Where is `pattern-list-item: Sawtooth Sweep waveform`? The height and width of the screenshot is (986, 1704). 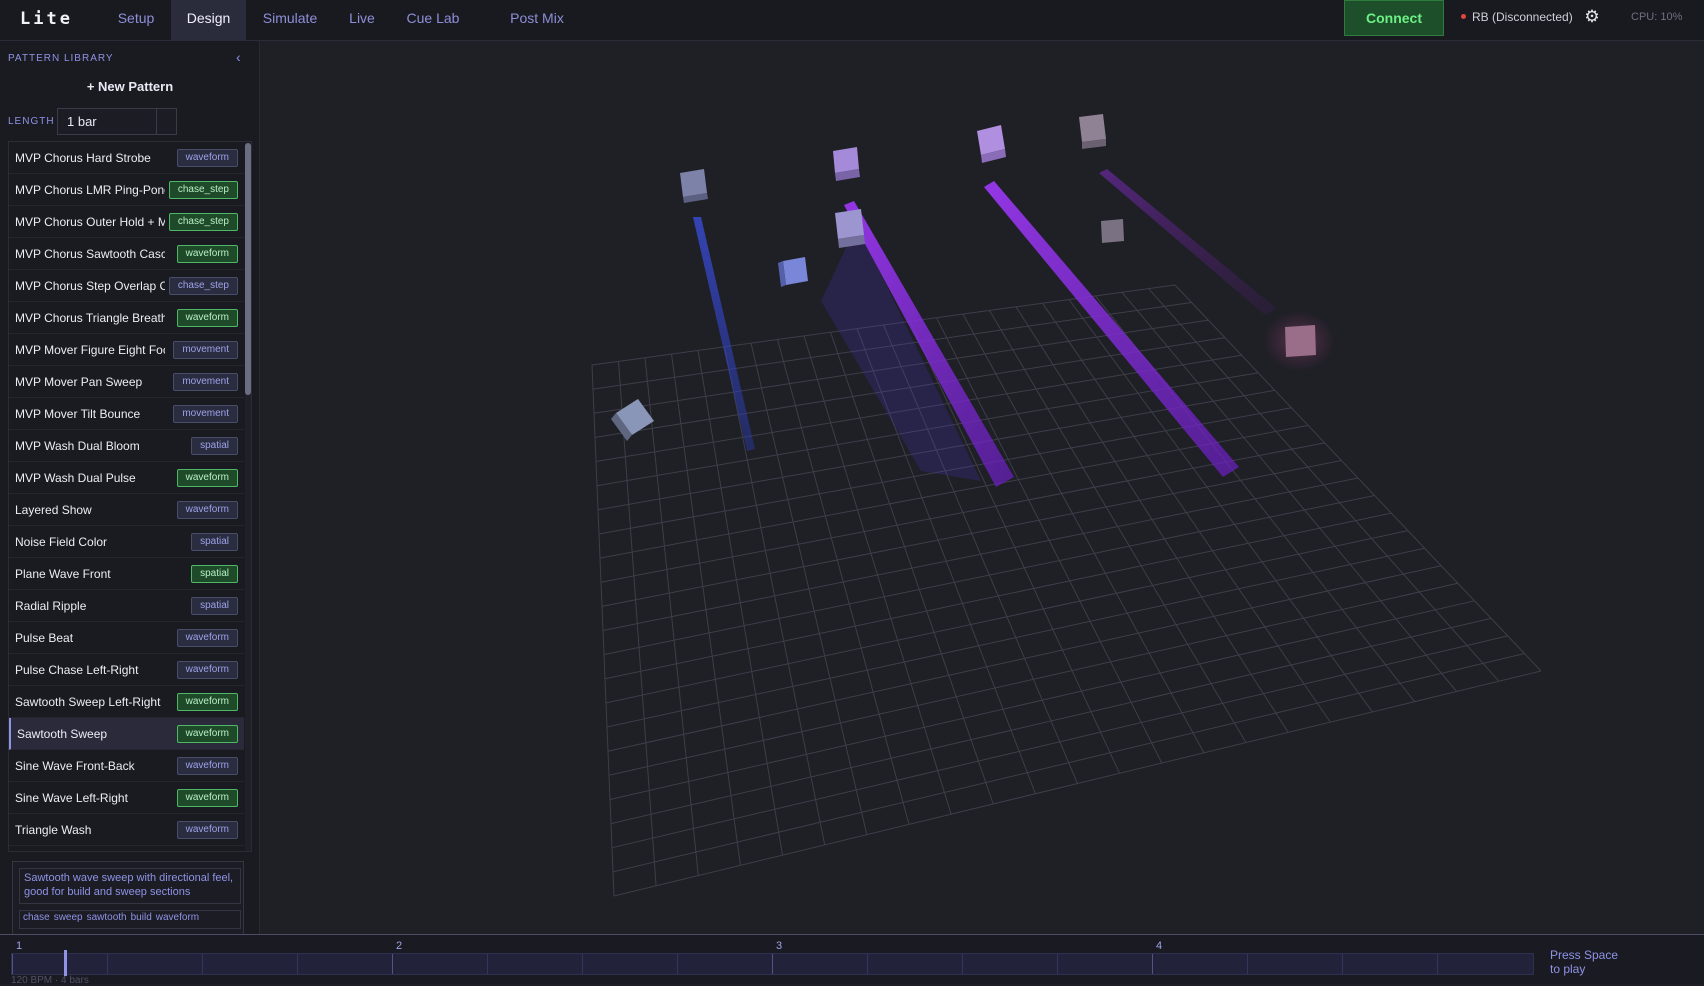 pattern-list-item: Sawtooth Sweep waveform is located at coordinates (126, 734).